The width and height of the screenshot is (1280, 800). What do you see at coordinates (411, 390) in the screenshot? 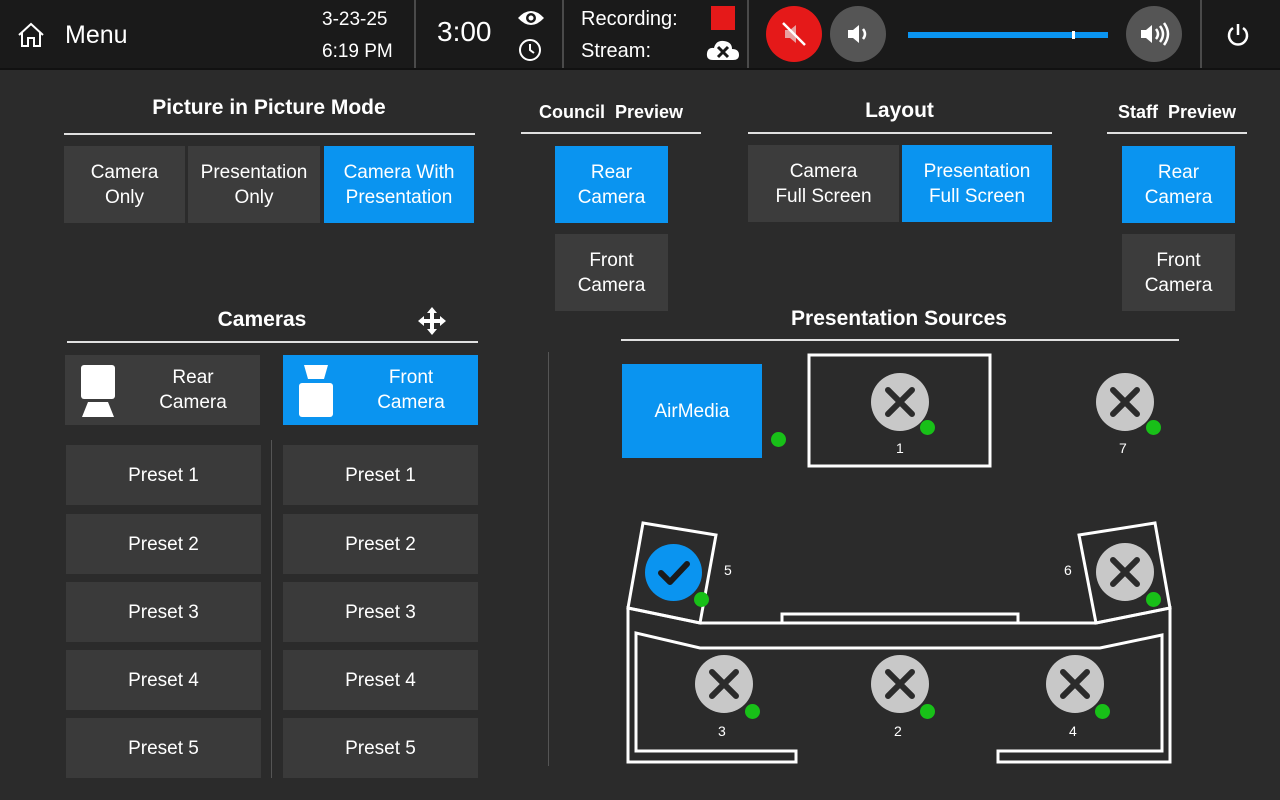
I see `front-camera-label: Front Camera` at bounding box center [411, 390].